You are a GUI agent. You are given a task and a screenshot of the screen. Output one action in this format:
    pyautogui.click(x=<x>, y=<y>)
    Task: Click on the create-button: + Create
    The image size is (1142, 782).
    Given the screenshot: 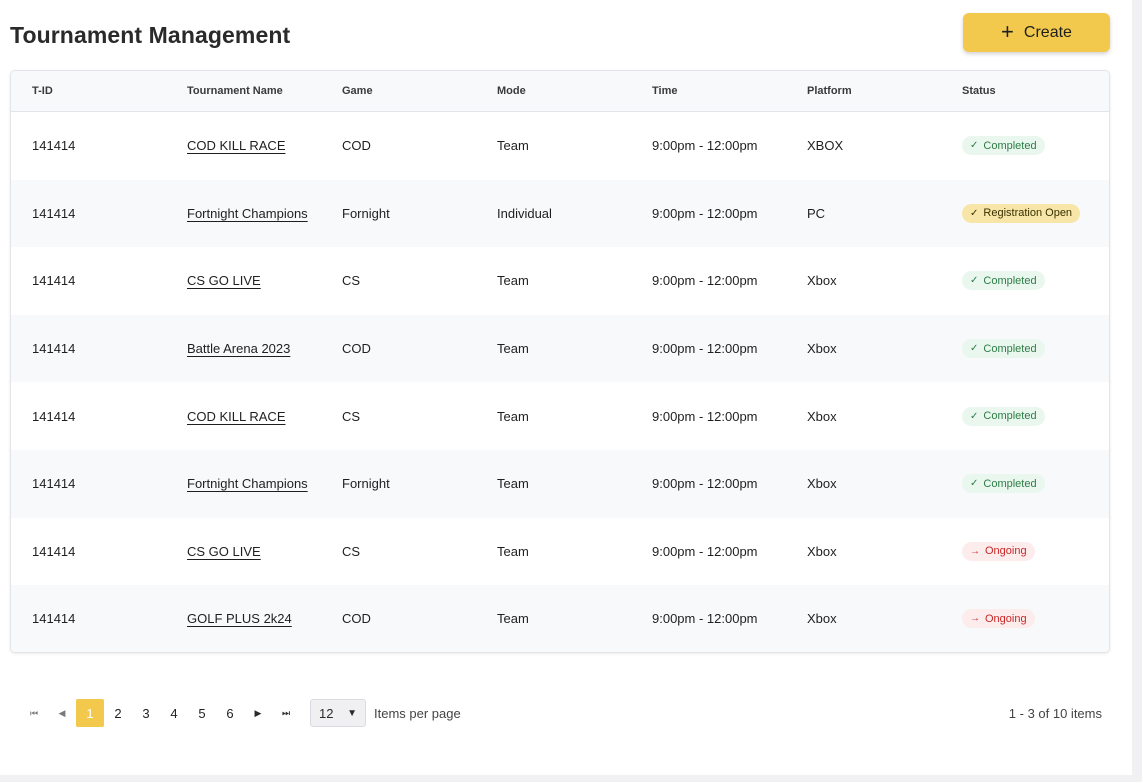 What is the action you would take?
    pyautogui.click(x=1036, y=32)
    